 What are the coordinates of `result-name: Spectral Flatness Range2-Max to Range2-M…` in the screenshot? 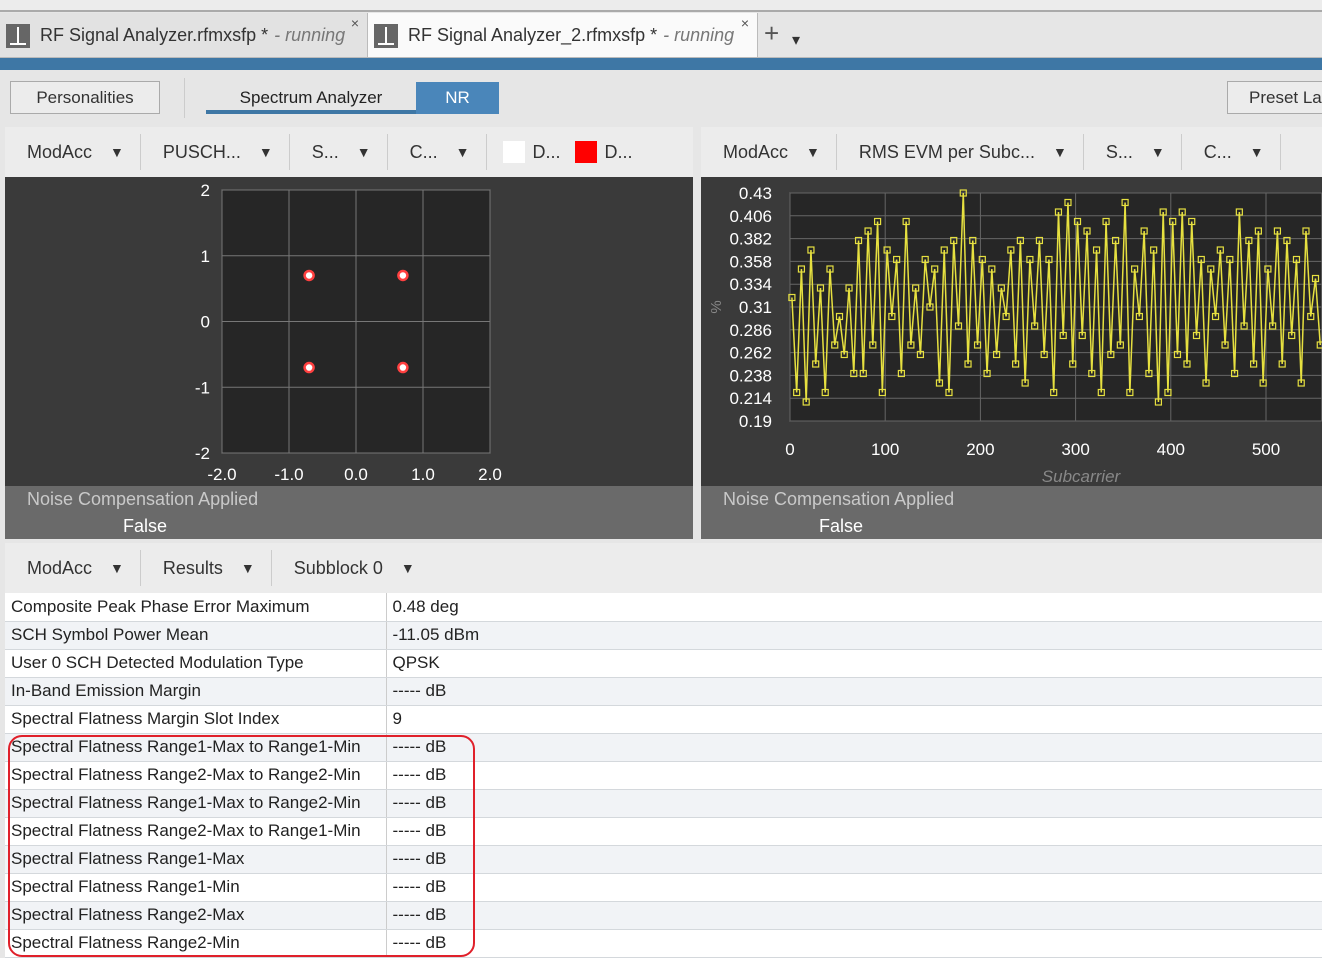 It's located at (196, 775).